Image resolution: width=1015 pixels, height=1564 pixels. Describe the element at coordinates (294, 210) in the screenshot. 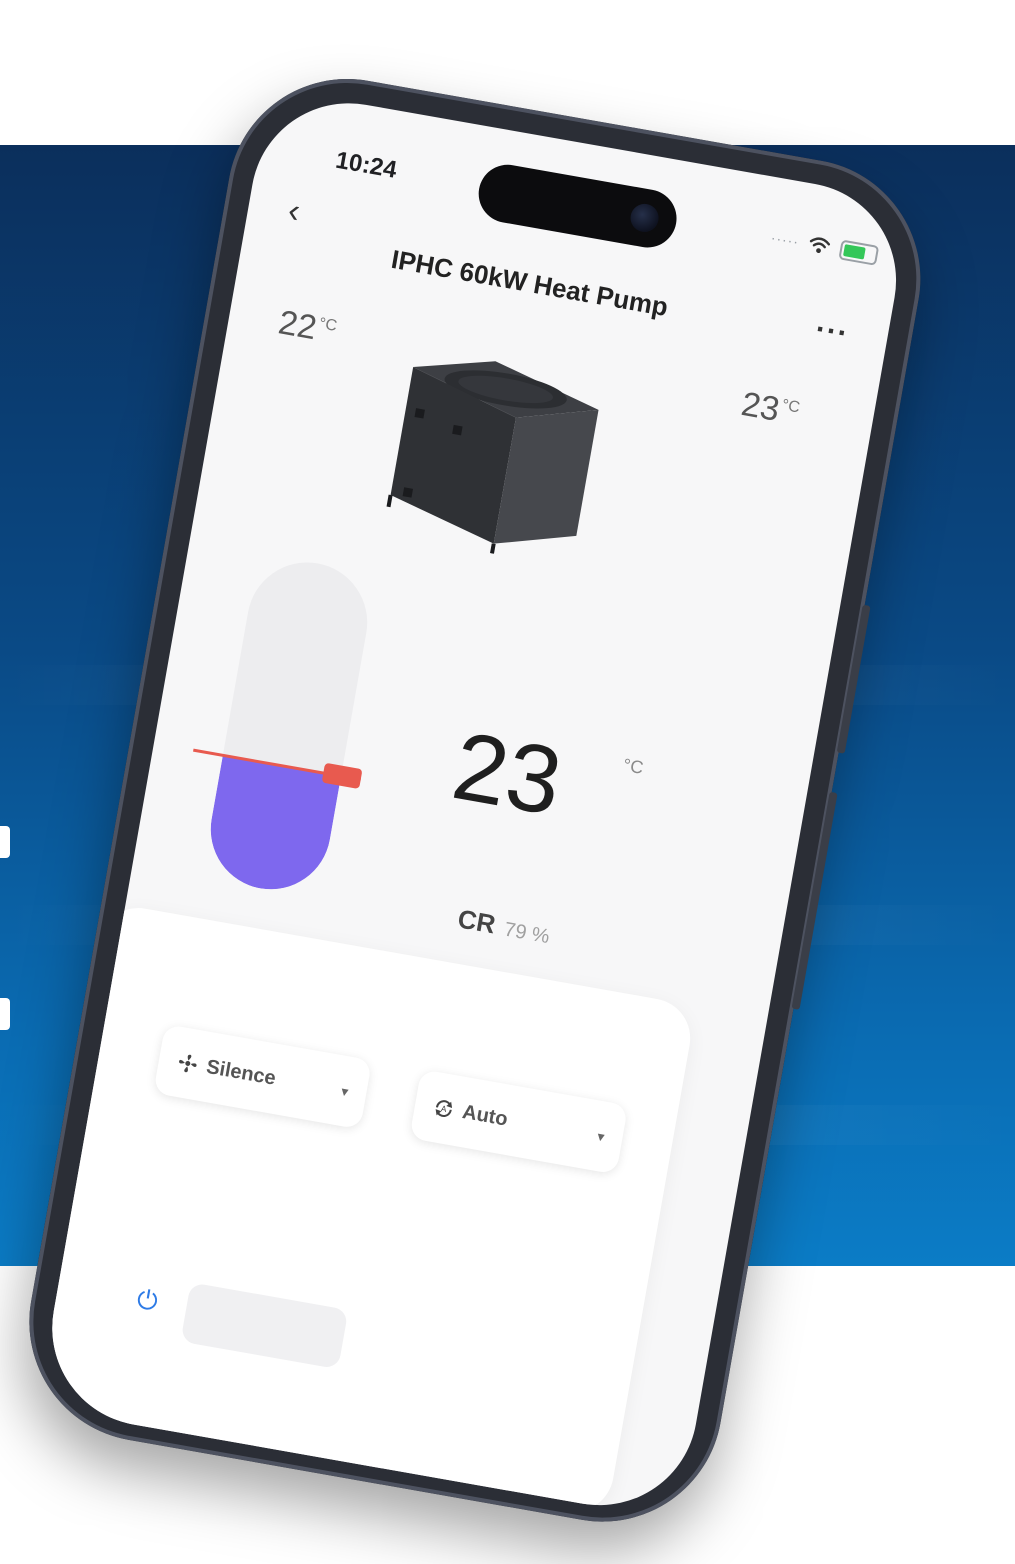

I see `back-button: ‹` at that location.